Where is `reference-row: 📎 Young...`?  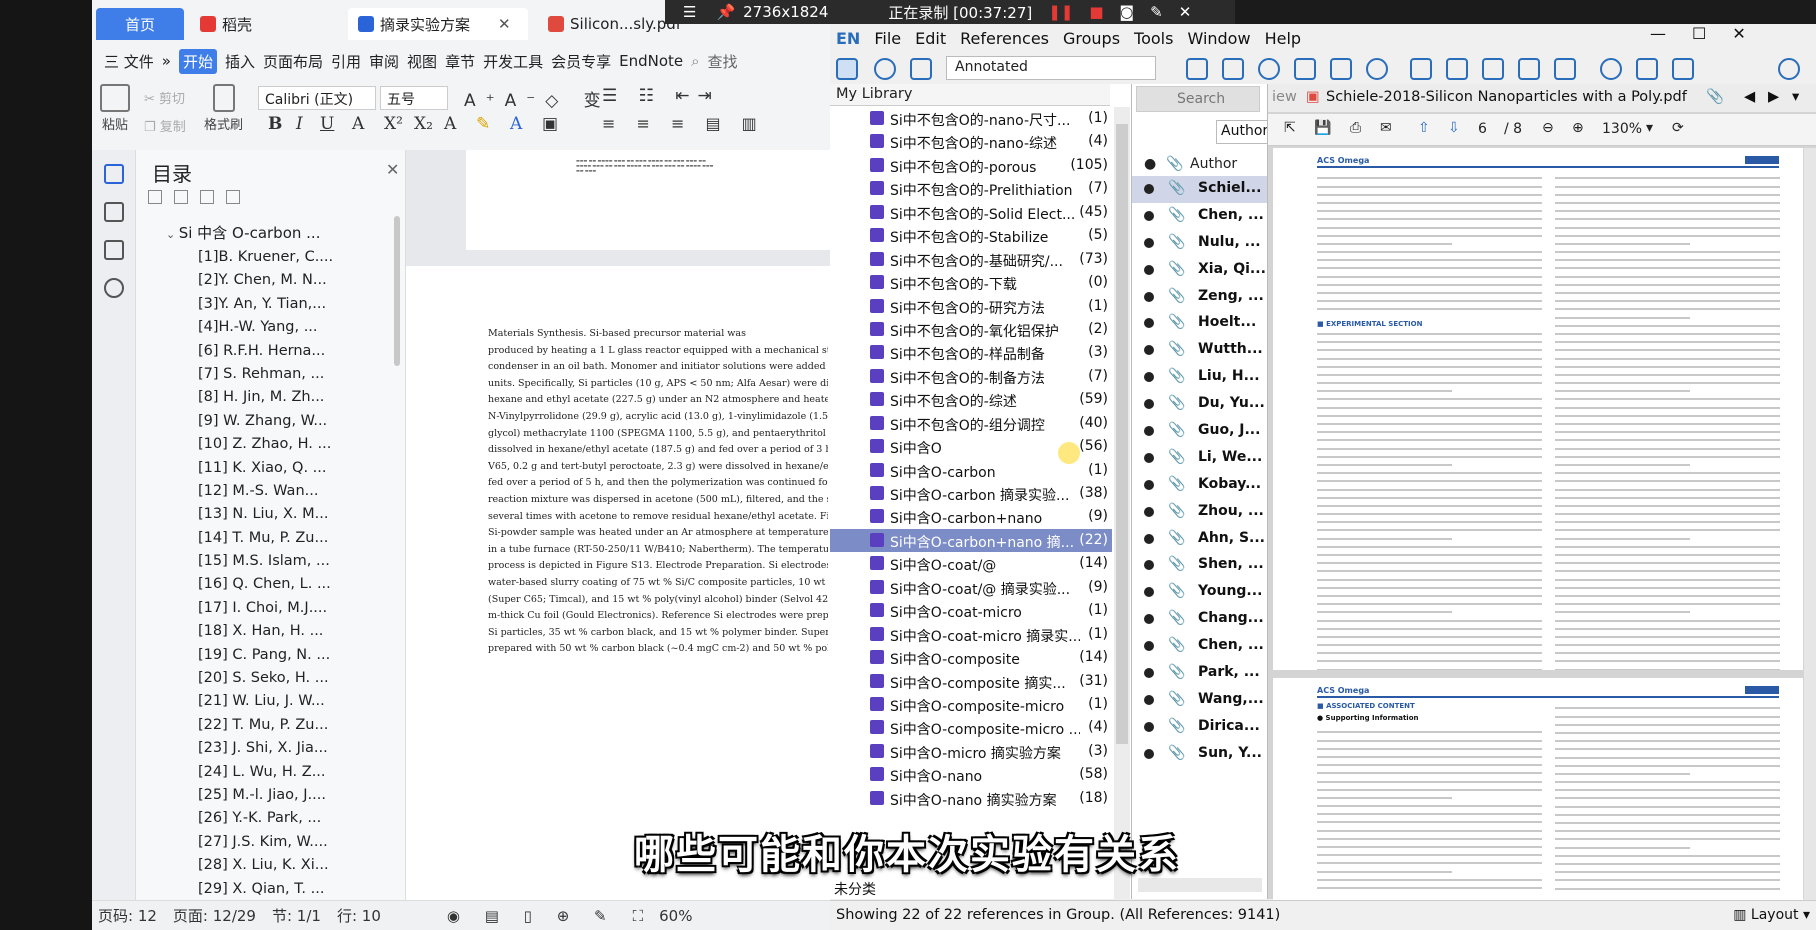
reference-row: 📎 Young... is located at coordinates (1199, 592).